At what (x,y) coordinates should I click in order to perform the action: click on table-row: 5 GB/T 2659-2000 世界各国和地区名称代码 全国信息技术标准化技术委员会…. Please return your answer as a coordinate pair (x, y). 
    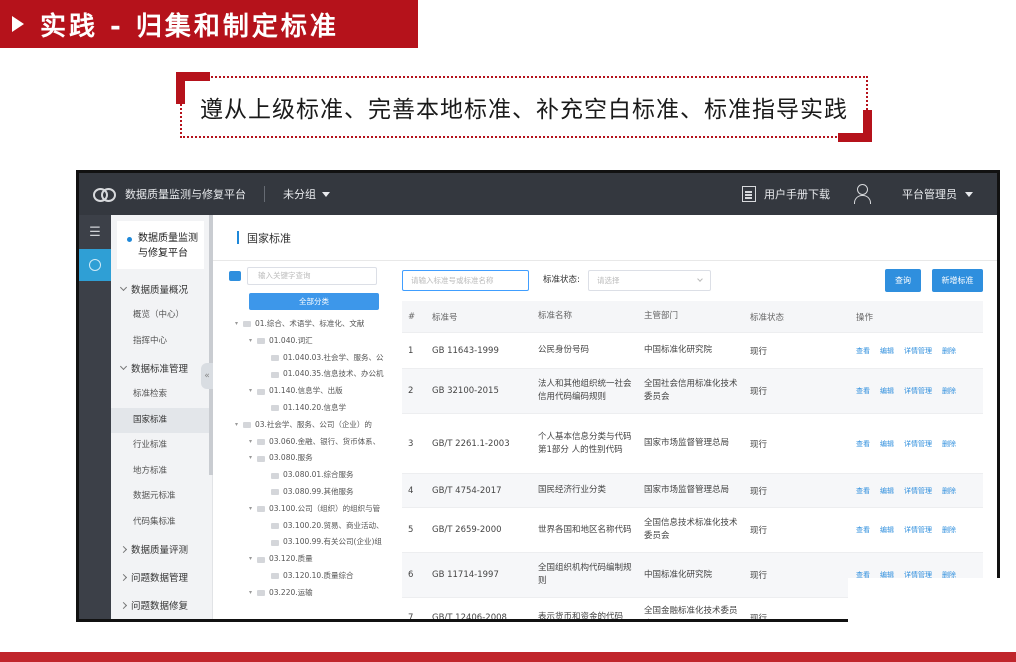
    Looking at the image, I should click on (692, 530).